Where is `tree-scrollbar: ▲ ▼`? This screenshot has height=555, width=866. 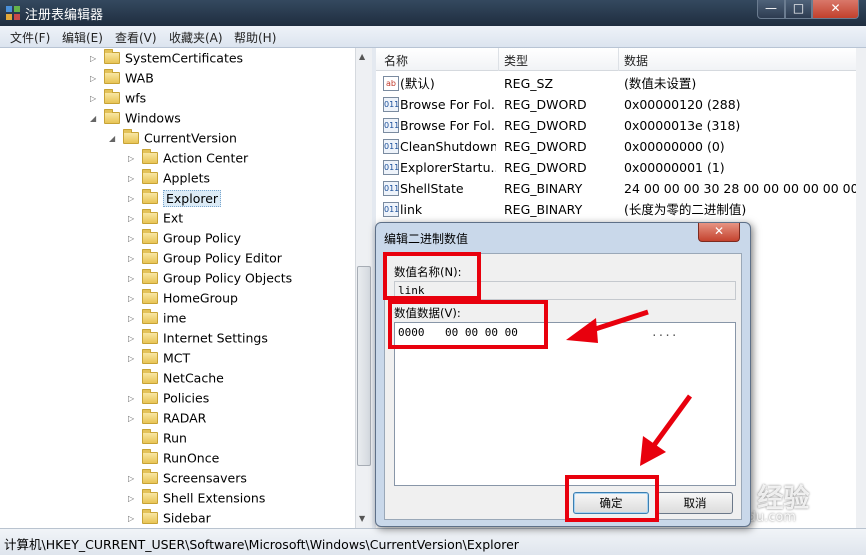
tree-scrollbar: ▲ ▼ is located at coordinates (363, 288).